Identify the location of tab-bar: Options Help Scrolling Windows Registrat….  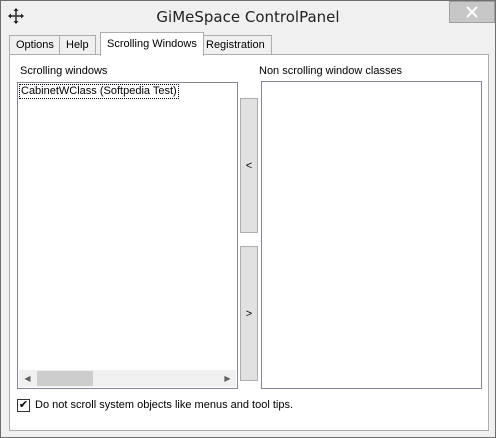
(249, 44).